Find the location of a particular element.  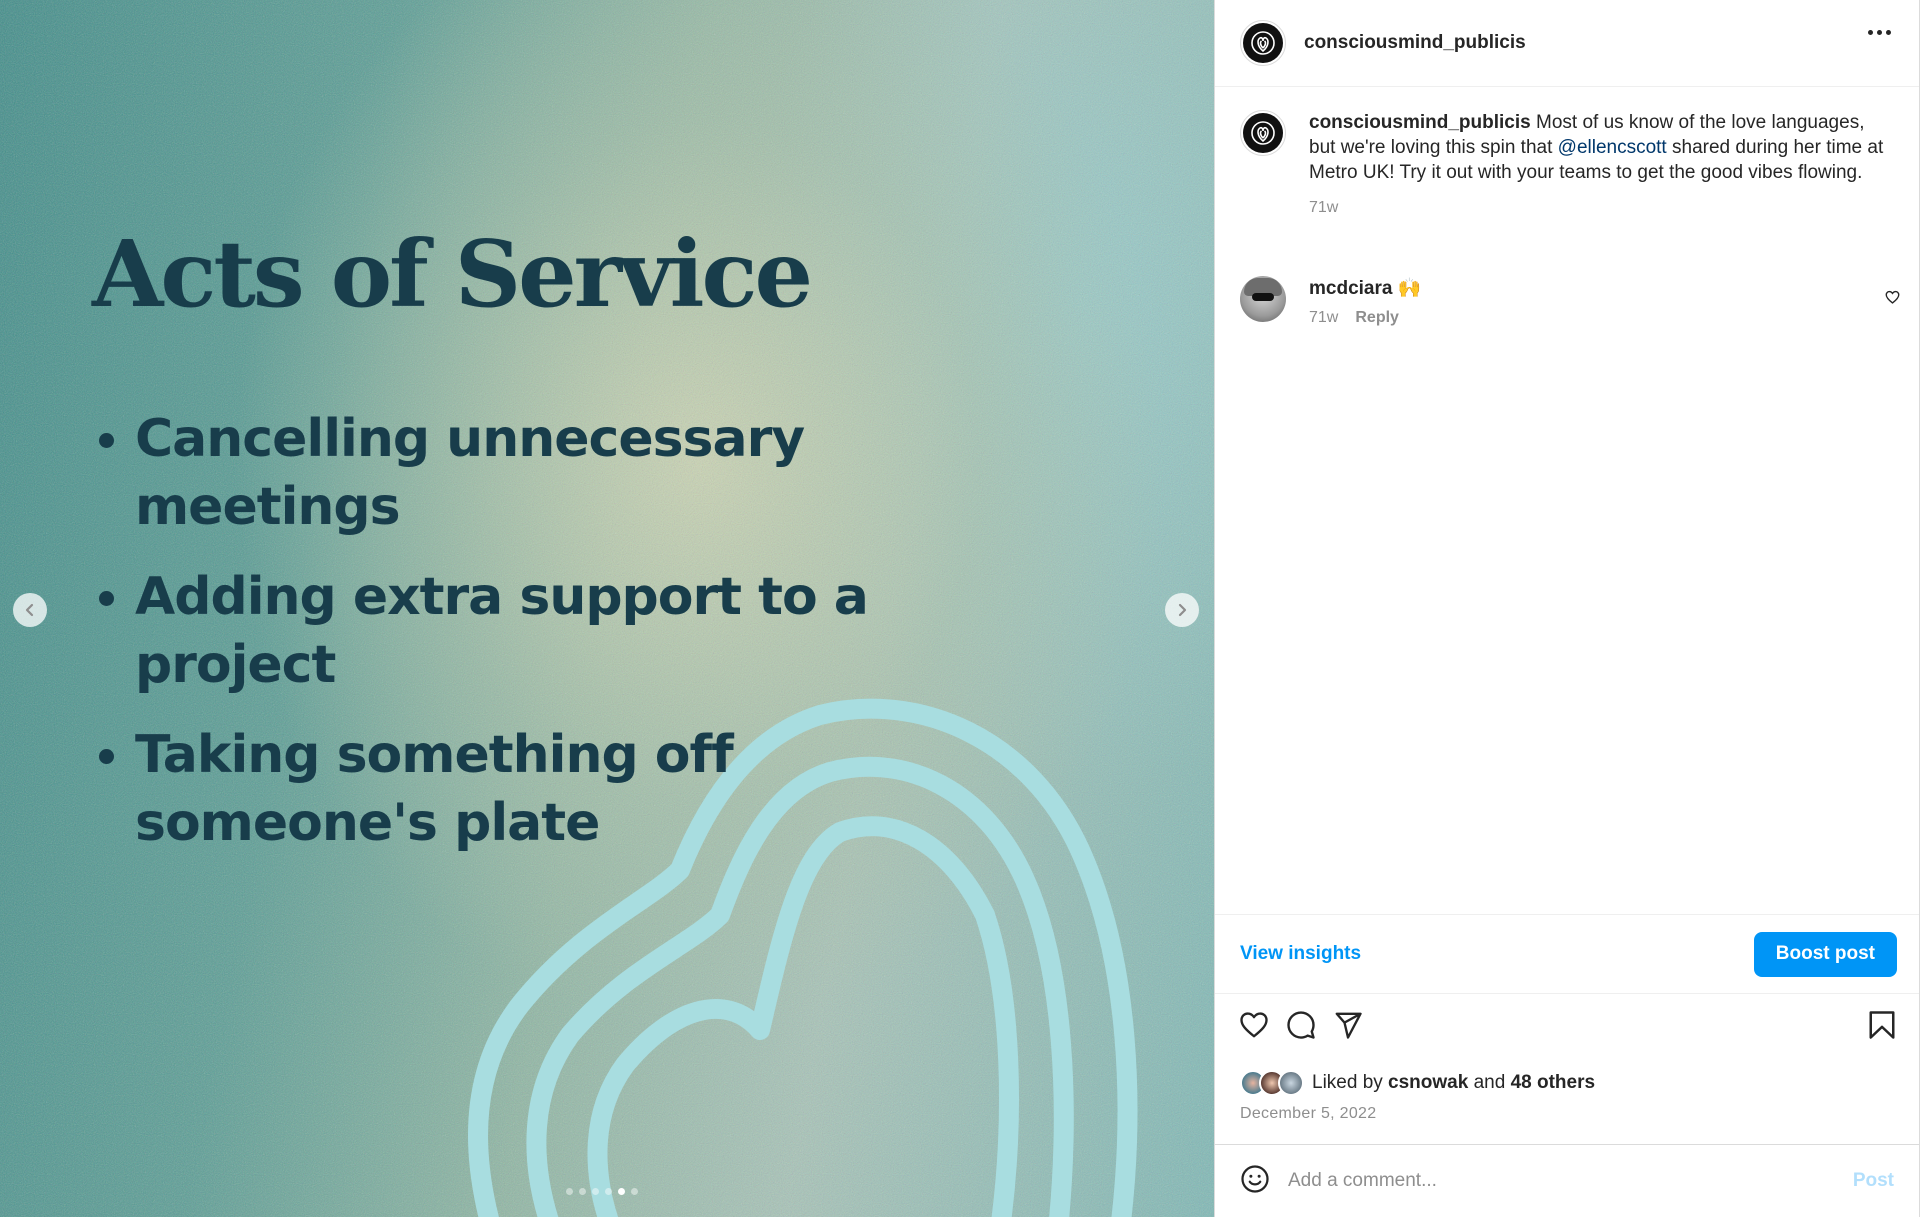

commenter-avatar is located at coordinates (1263, 299).